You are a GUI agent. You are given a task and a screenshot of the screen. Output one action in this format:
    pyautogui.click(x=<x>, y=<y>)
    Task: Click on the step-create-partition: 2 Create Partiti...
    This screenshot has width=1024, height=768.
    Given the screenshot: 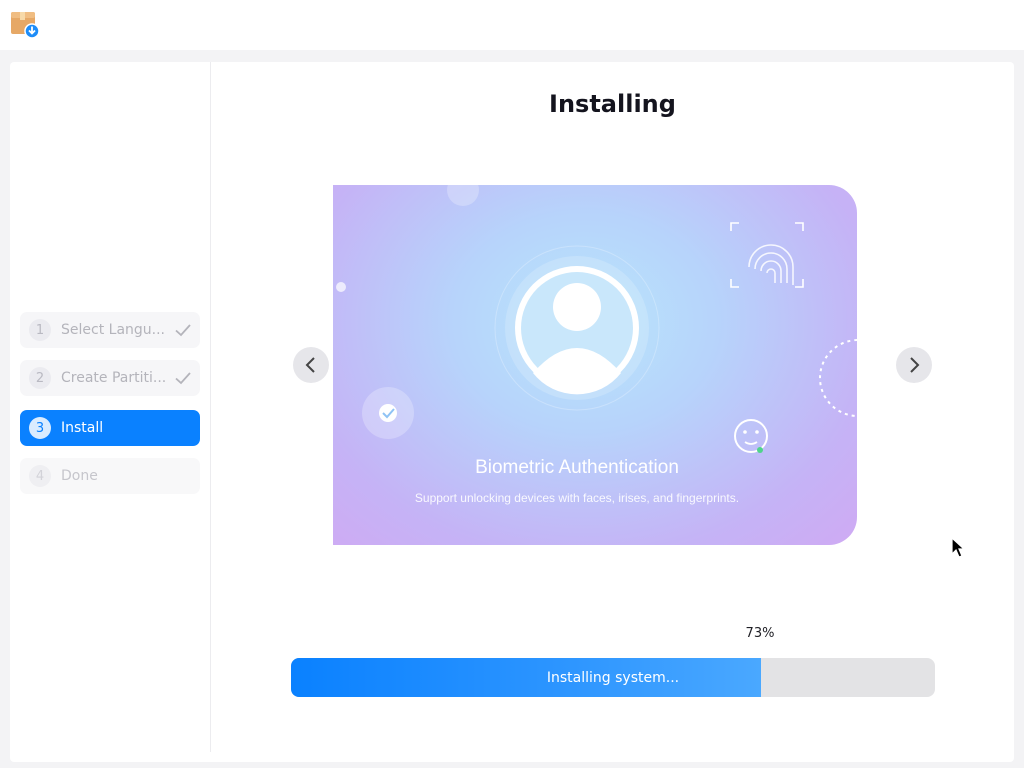 What is the action you would take?
    pyautogui.click(x=110, y=378)
    